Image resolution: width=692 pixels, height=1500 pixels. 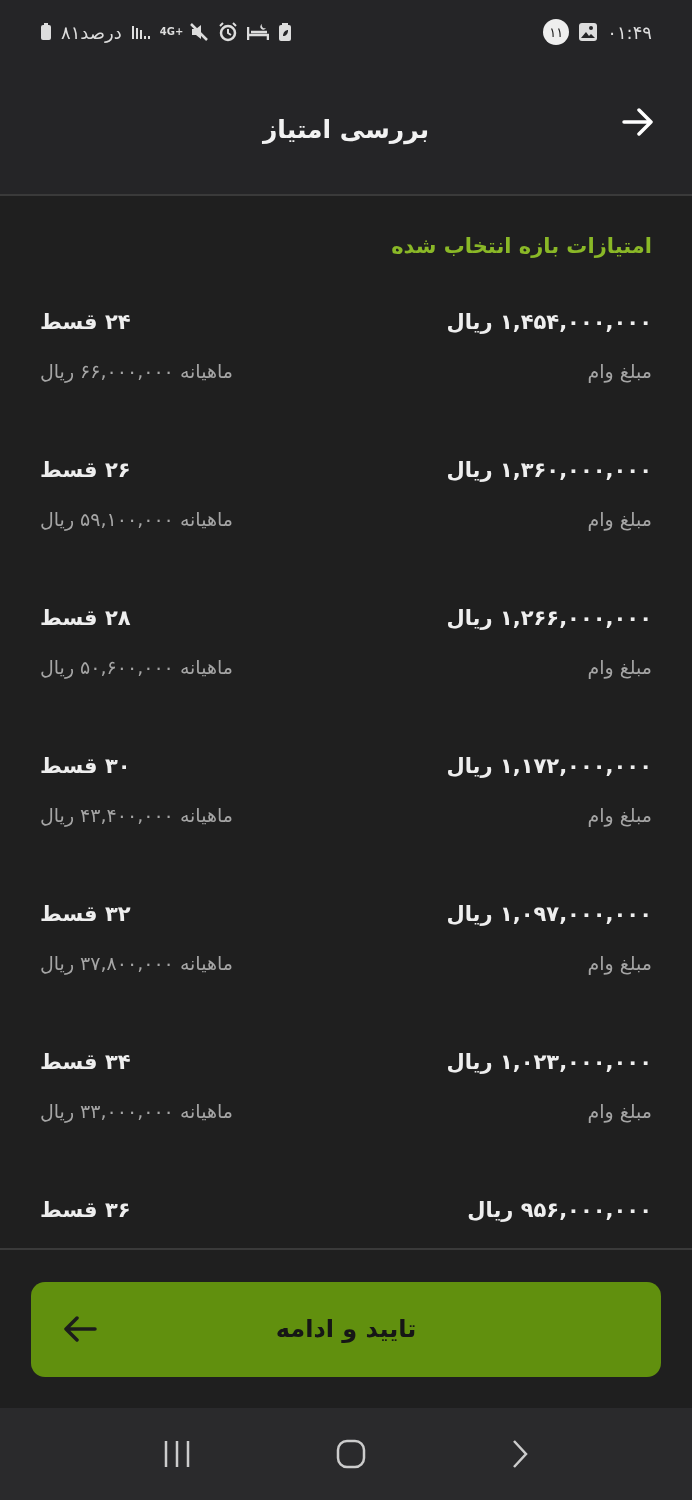 What do you see at coordinates (91, 32) in the screenshot?
I see `battery-text: ۸۱درصد` at bounding box center [91, 32].